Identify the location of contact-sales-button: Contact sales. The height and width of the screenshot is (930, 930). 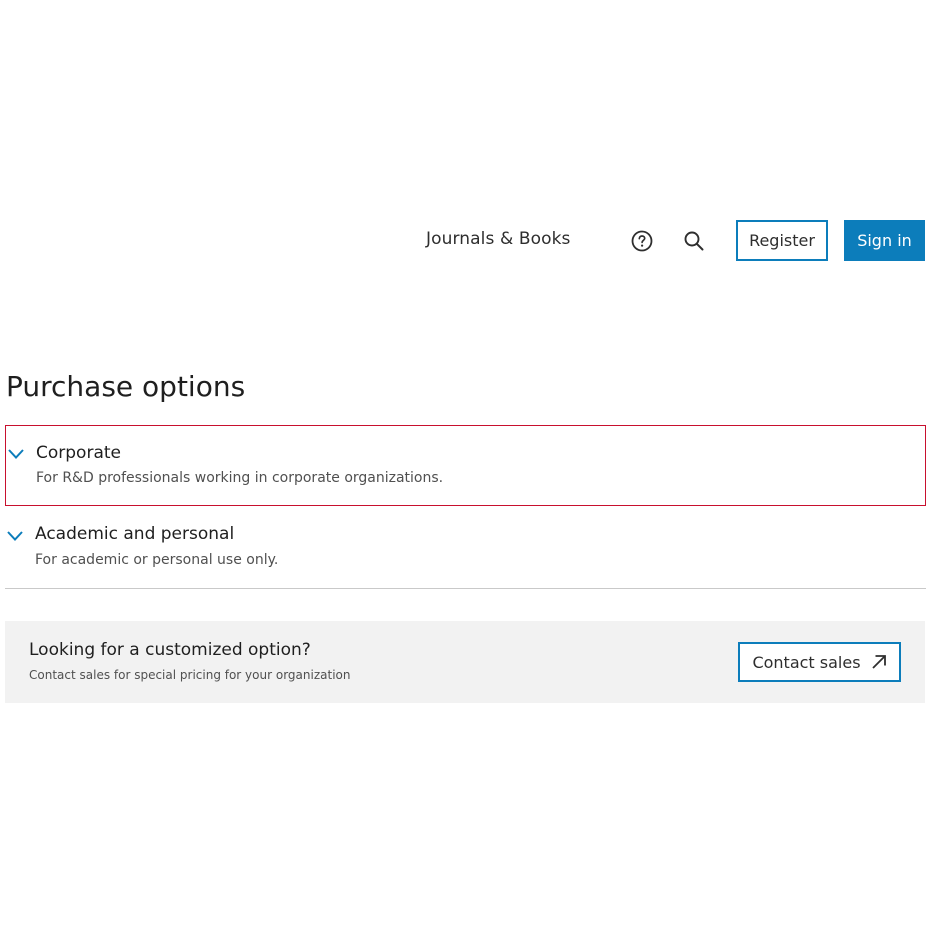
(819, 662).